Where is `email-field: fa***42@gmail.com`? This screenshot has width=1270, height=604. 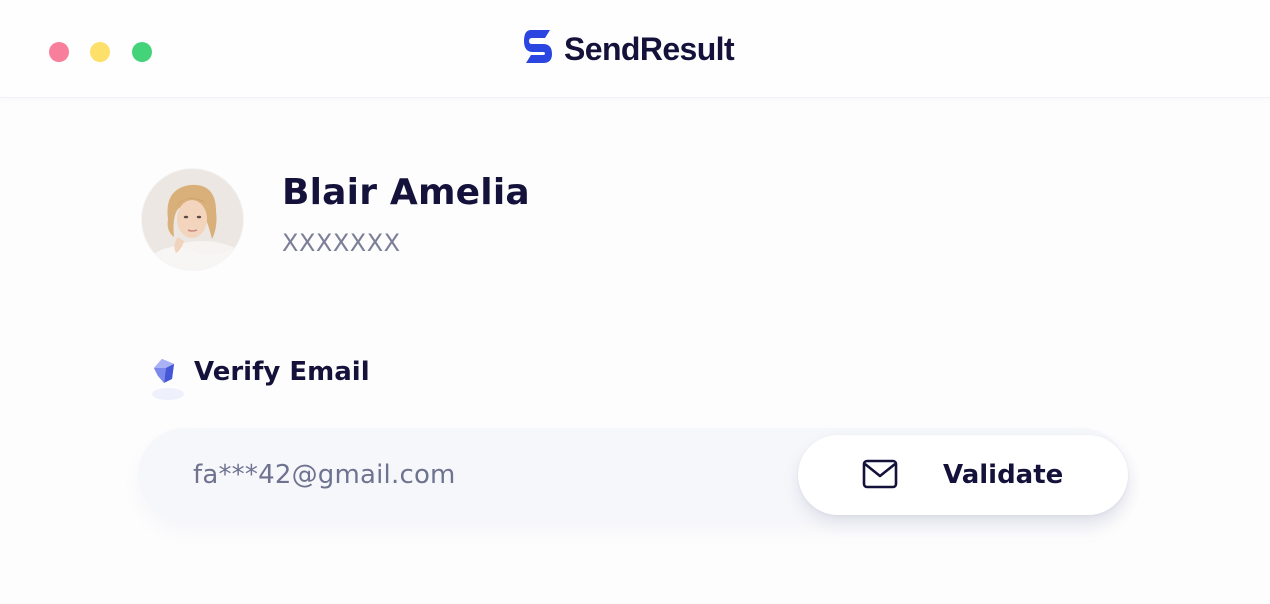
email-field: fa***42@gmail.com is located at coordinates (324, 475).